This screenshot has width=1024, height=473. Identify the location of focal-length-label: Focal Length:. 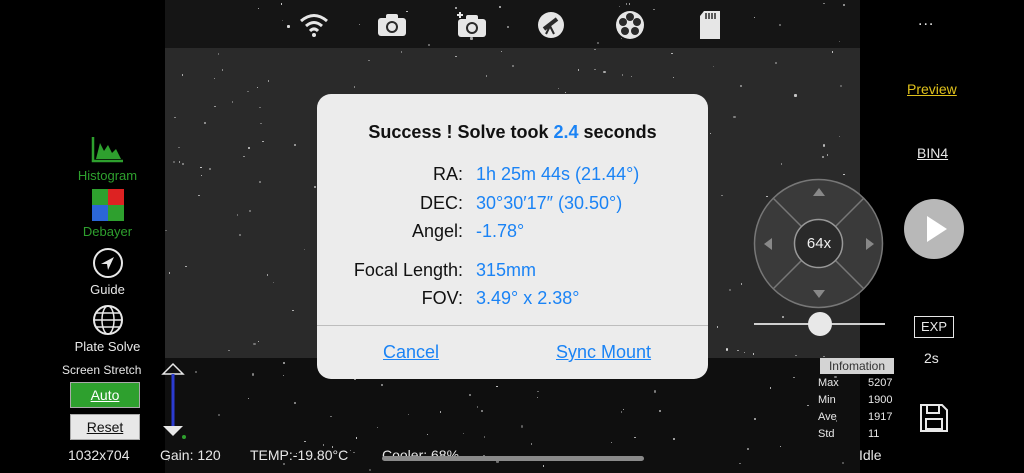
(408, 270).